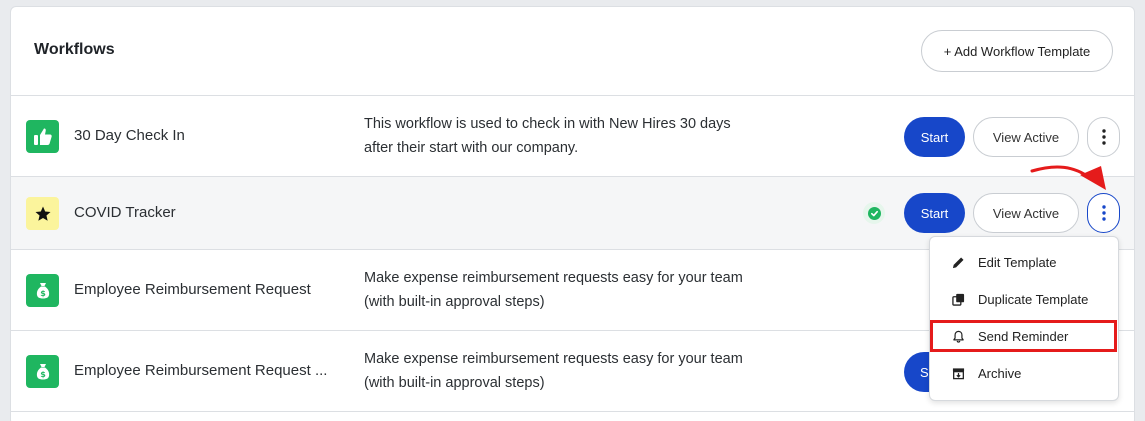 The height and width of the screenshot is (421, 1145). Describe the element at coordinates (1017, 51) in the screenshot. I see `add-workflow-template-button: + Add Workflow Template` at that location.